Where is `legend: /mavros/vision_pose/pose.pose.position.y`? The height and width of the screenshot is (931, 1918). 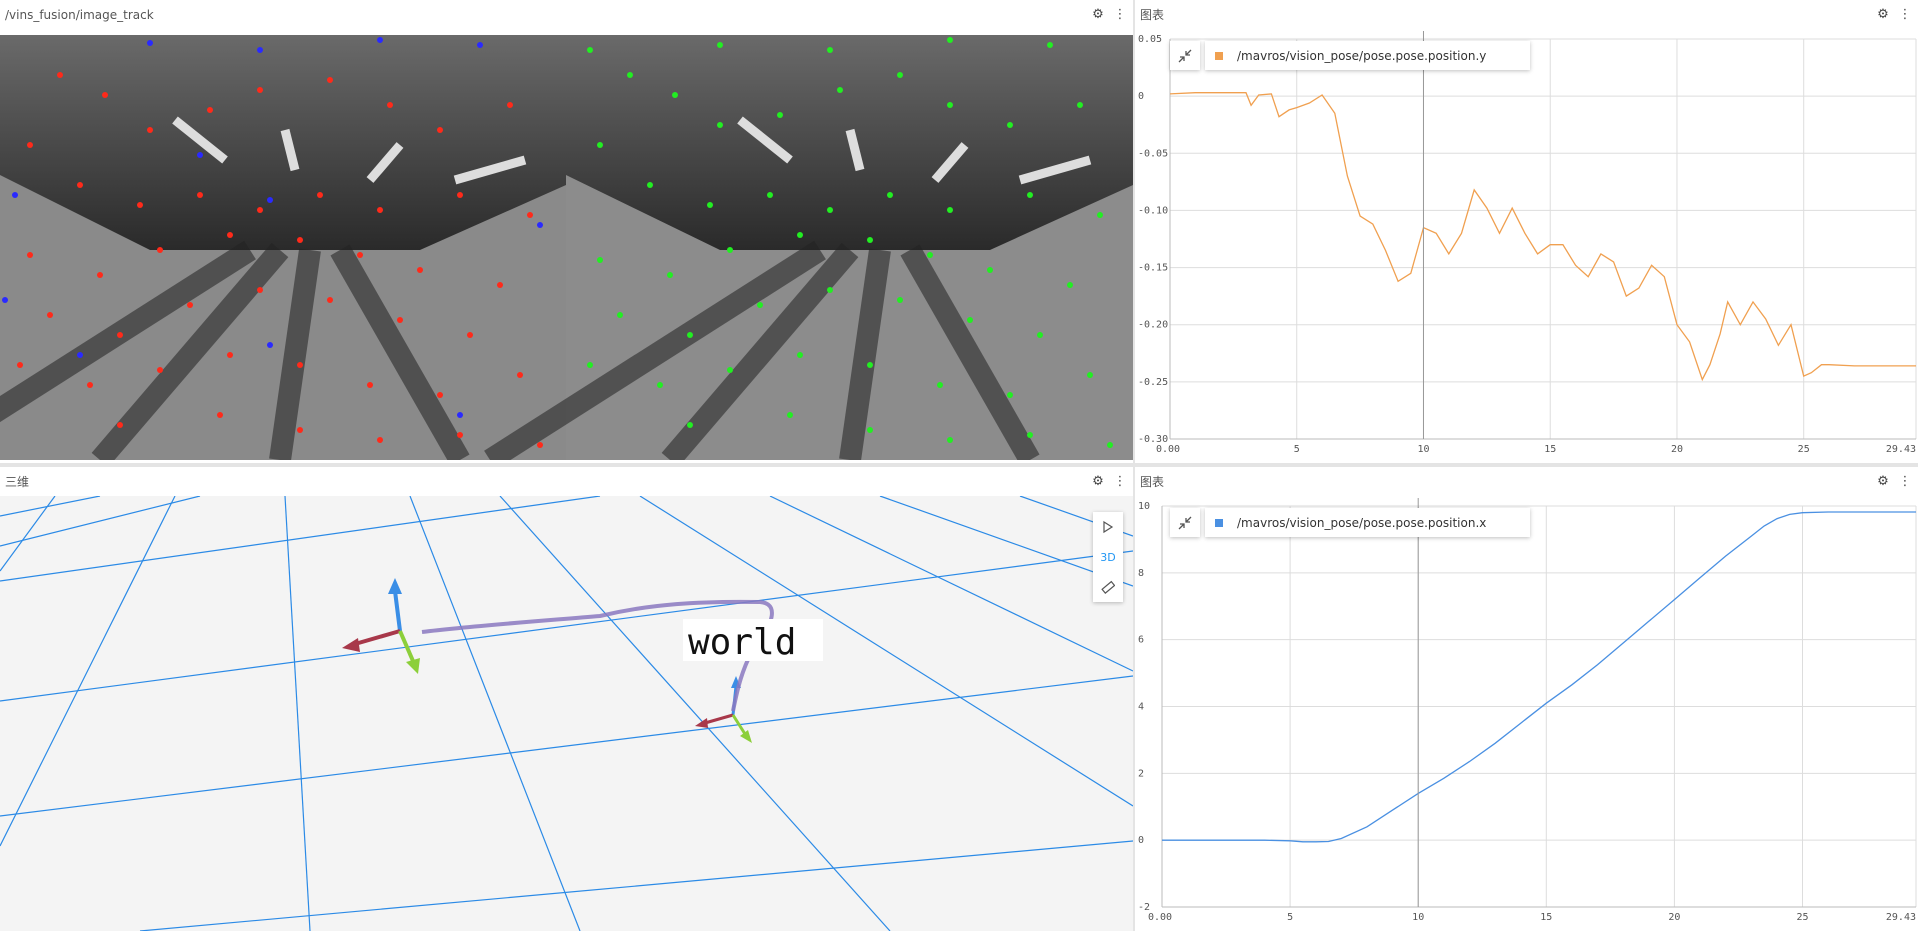 legend: /mavros/vision_pose/pose.pose.position.y is located at coordinates (1367, 55).